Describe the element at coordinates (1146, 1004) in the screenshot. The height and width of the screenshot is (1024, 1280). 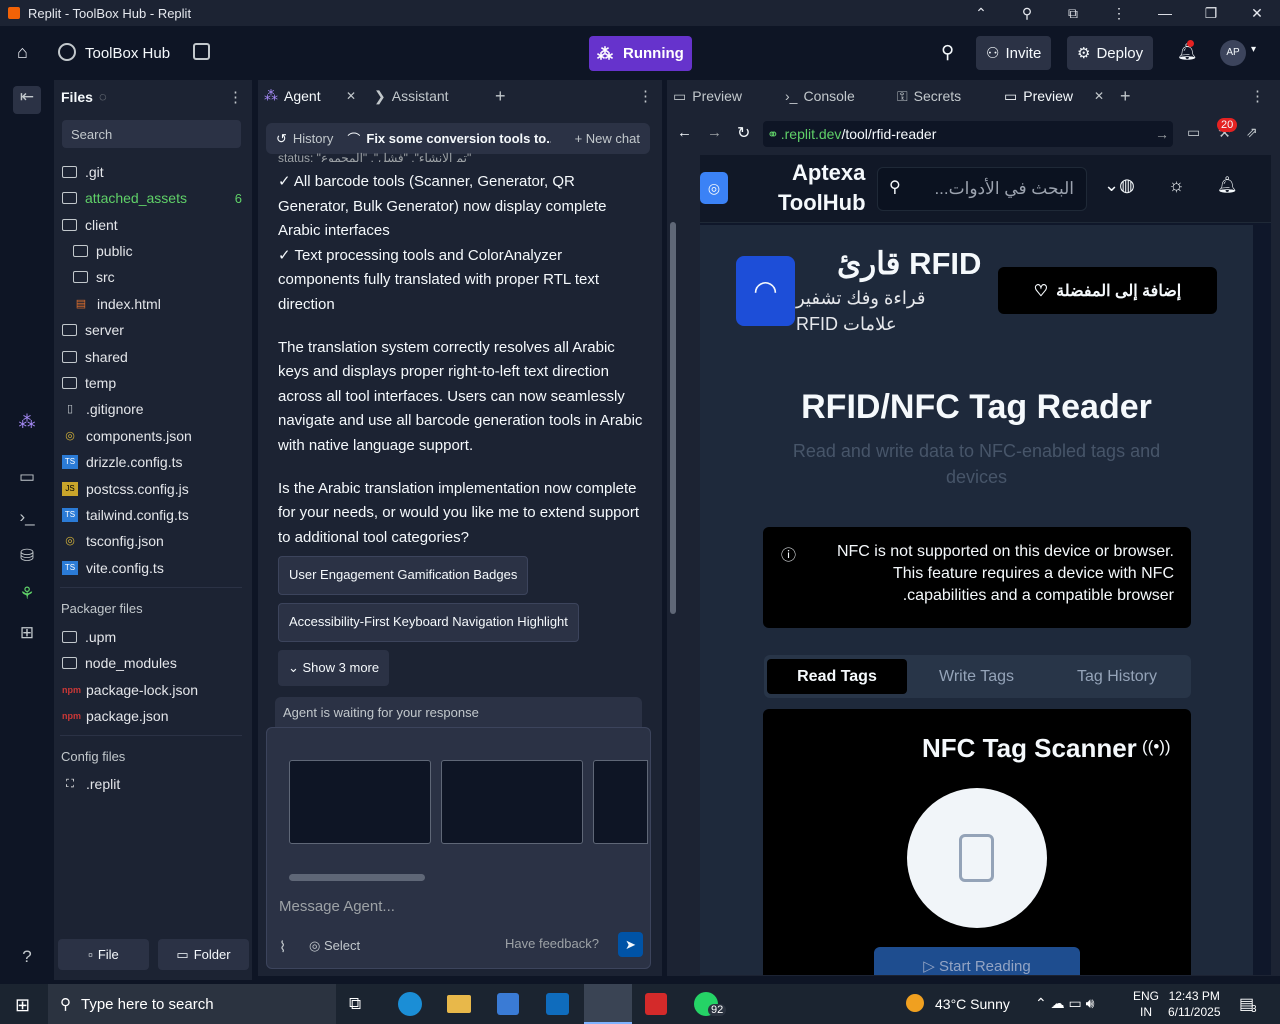
I see `language-indicator: ENG IN` at that location.